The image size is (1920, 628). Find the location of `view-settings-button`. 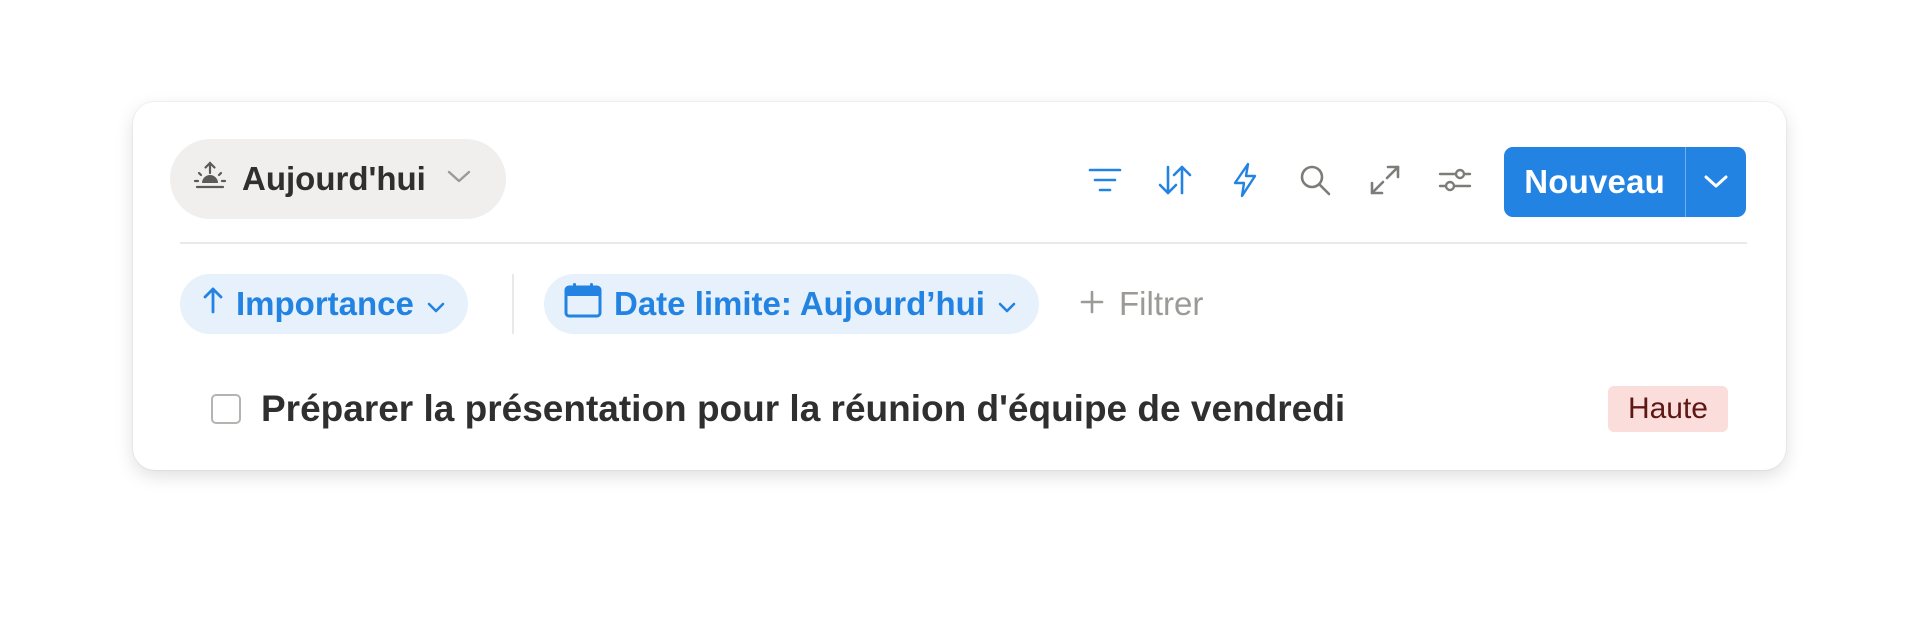

view-settings-button is located at coordinates (1455, 182).